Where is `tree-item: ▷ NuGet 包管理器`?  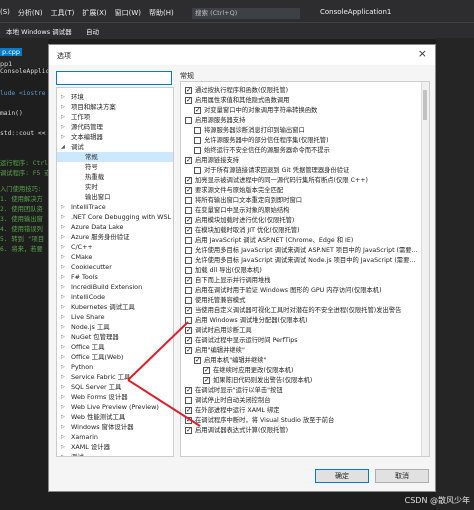 tree-item: ▷ NuGet 包管理器 is located at coordinates (115, 337).